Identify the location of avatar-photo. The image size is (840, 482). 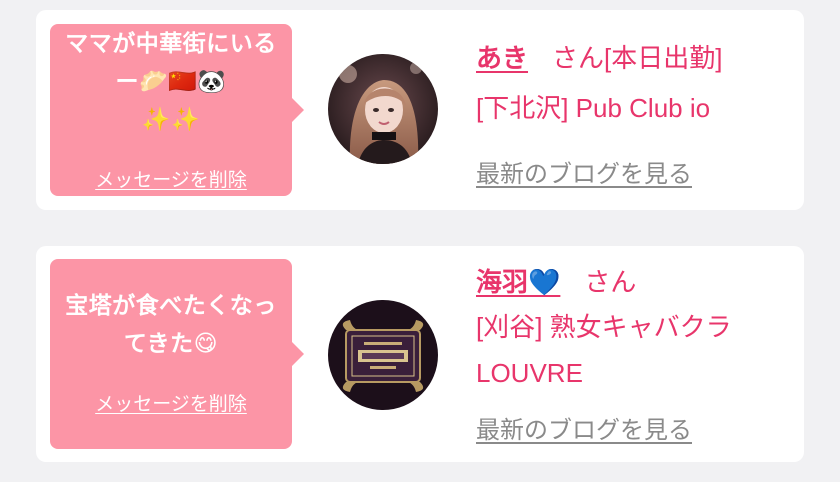
(383, 109).